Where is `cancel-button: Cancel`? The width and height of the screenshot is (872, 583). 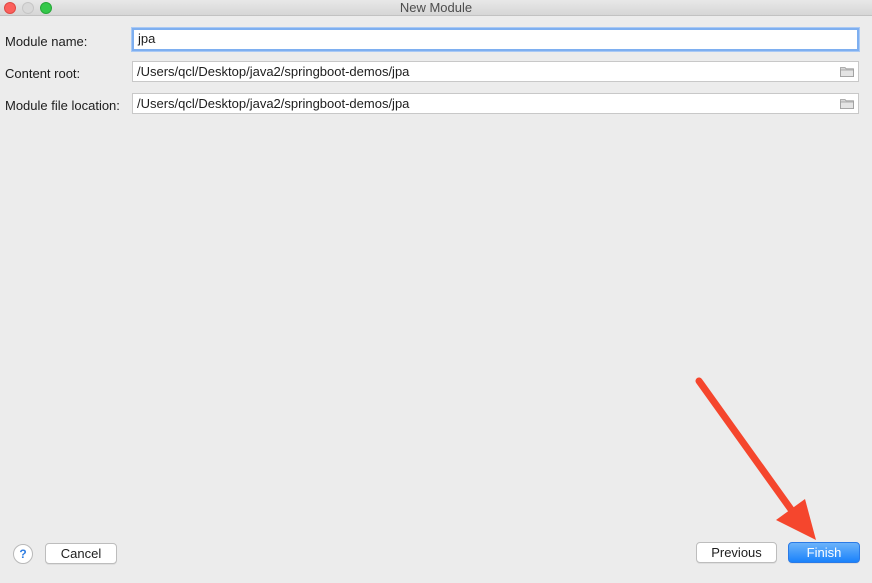
cancel-button: Cancel is located at coordinates (81, 553).